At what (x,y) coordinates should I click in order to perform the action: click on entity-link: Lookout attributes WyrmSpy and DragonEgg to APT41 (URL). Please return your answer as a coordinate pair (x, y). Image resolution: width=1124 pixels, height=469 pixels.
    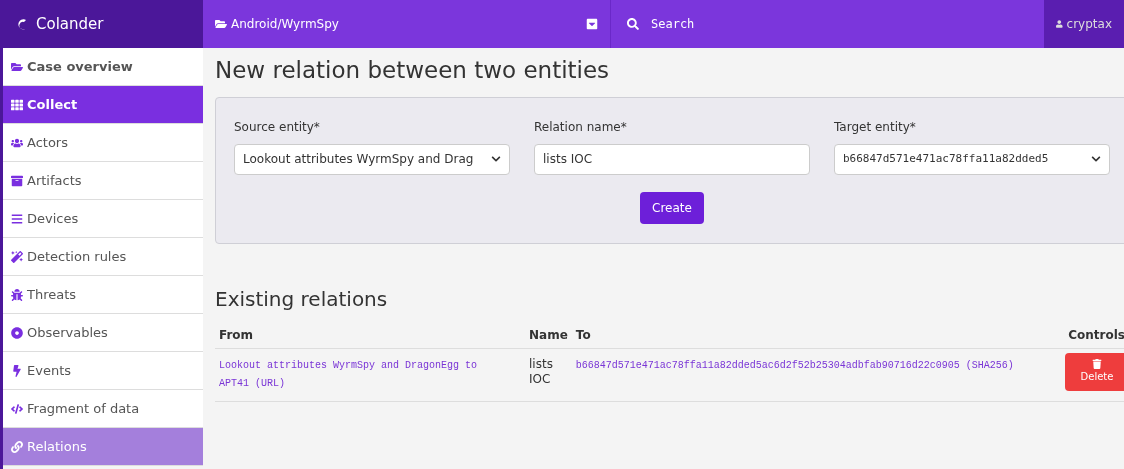
    Looking at the image, I should click on (364, 374).